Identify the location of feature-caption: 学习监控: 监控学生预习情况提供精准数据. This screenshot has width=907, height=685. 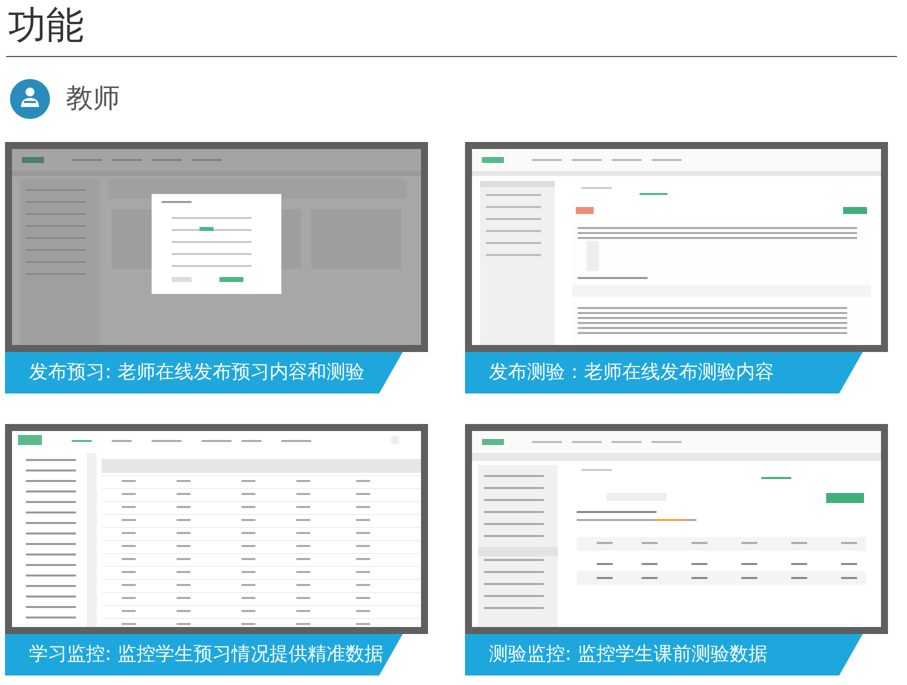
(204, 655).